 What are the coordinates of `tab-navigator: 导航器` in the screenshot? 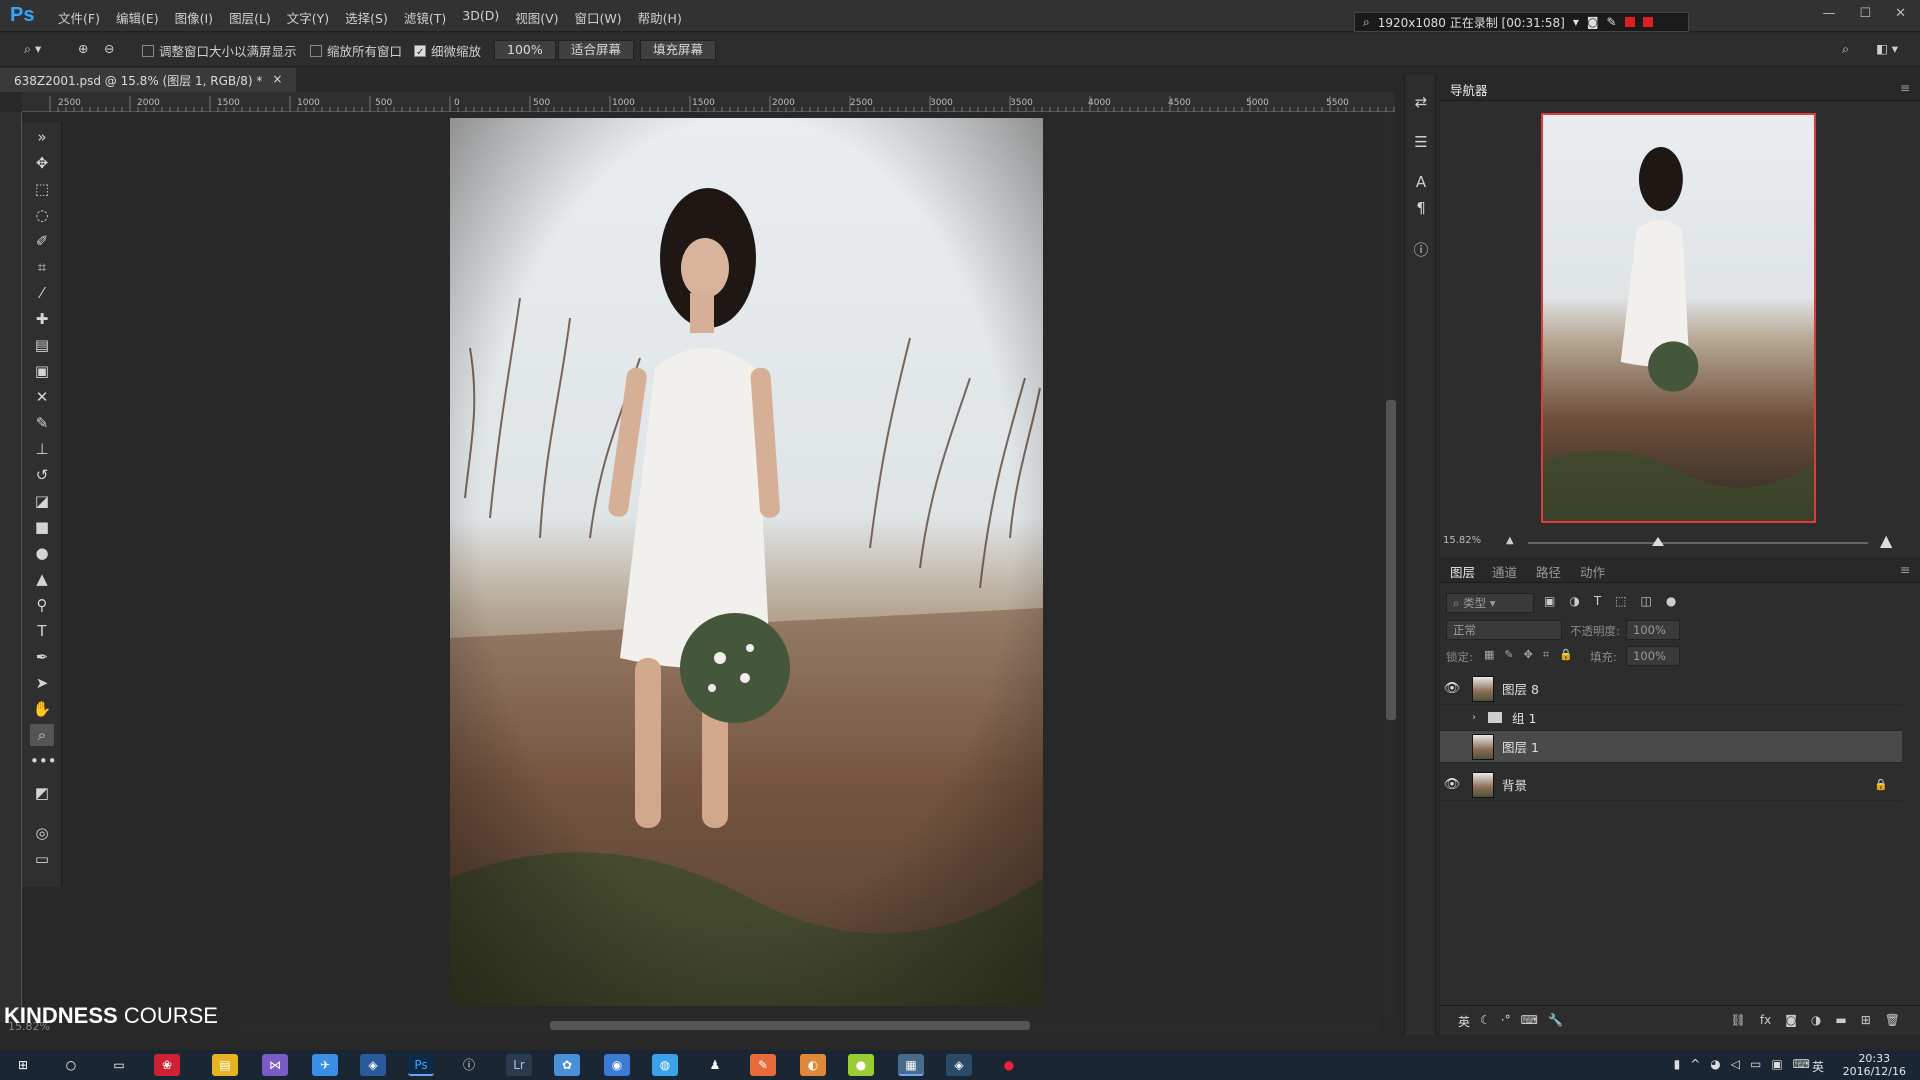 It's located at (1469, 89).